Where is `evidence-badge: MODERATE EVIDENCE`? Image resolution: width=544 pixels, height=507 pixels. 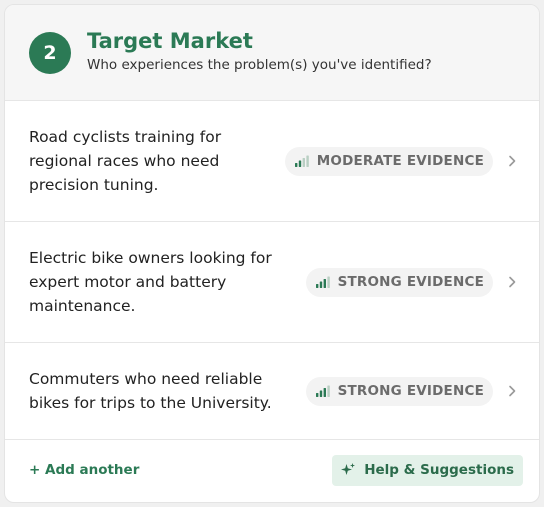 evidence-badge: MODERATE EVIDENCE is located at coordinates (388, 161).